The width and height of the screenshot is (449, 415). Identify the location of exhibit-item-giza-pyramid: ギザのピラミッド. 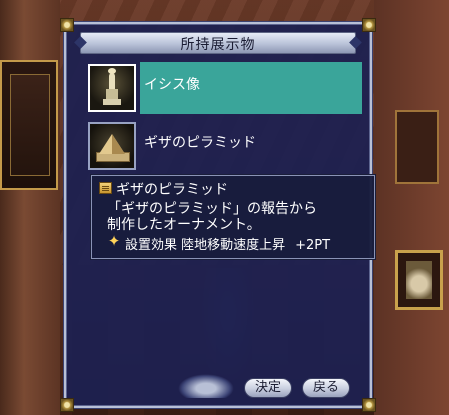
(224, 146).